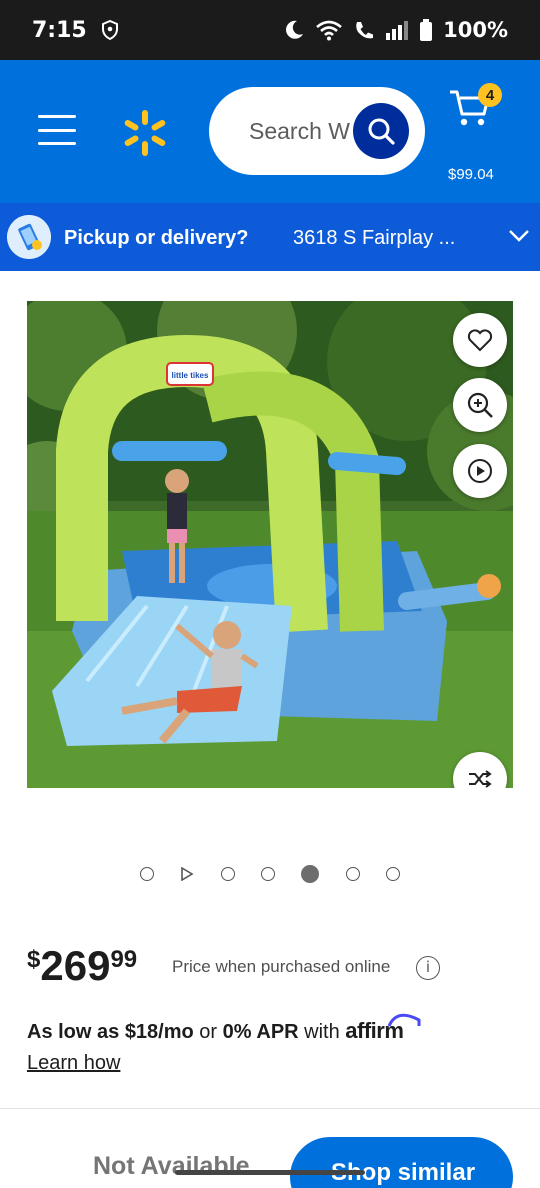 The width and height of the screenshot is (540, 1188). What do you see at coordinates (480, 779) in the screenshot?
I see `shuffle-icon` at bounding box center [480, 779].